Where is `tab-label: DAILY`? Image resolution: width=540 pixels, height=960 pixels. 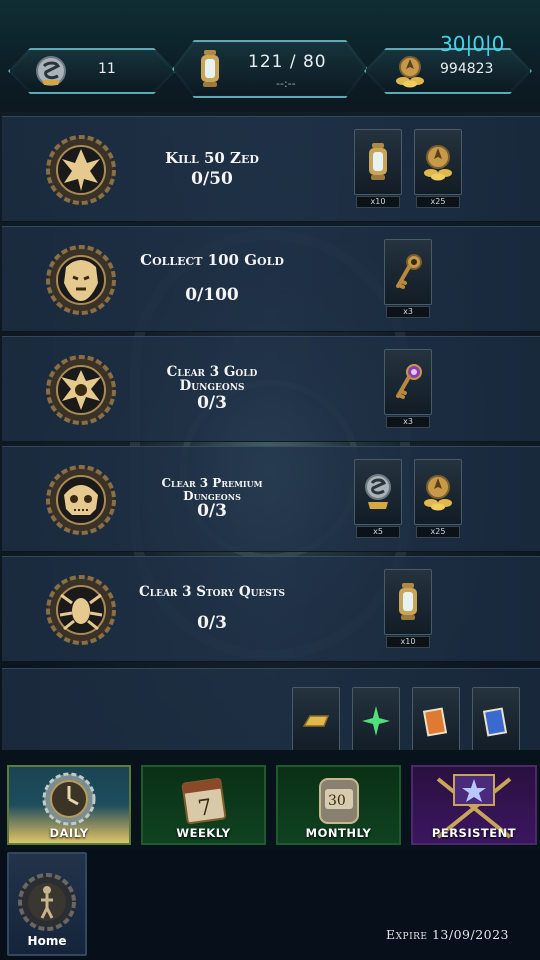
tab-label: DAILY is located at coordinates (69, 833).